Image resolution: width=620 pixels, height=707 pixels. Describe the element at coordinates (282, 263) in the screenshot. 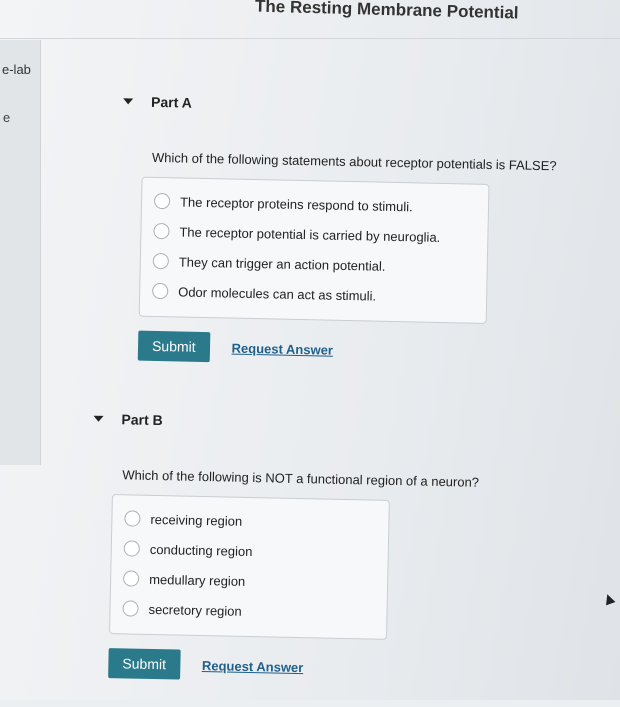

I see `option-label: They can trigger an action potential.` at that location.